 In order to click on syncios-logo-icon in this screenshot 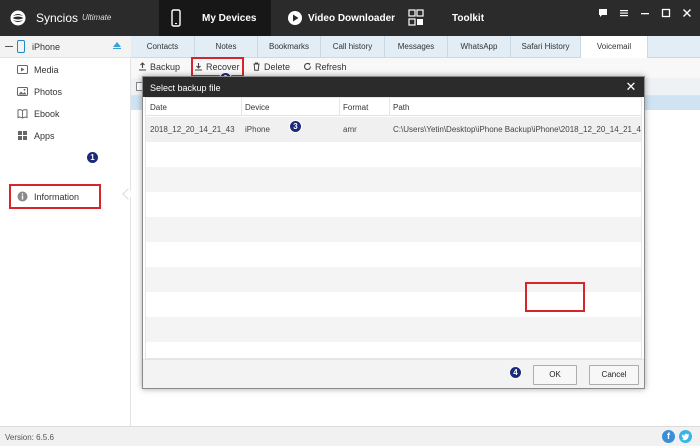, I will do `click(18, 18)`.